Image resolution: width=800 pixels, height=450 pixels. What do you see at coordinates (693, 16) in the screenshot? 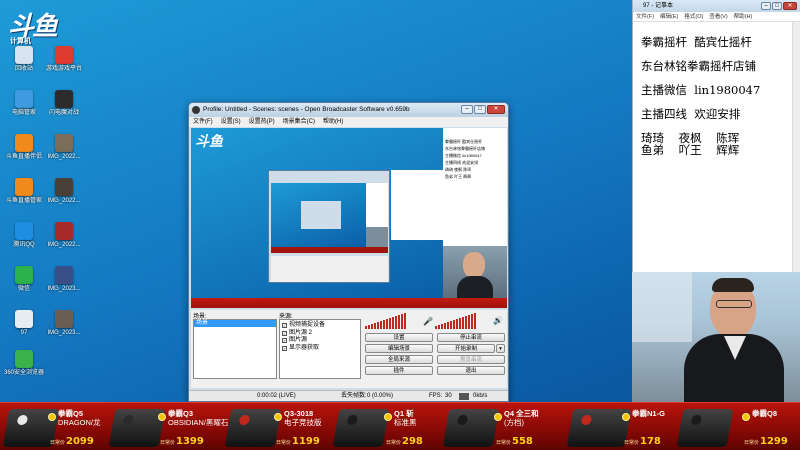
I see `menu-format: 格式(O)` at bounding box center [693, 16].